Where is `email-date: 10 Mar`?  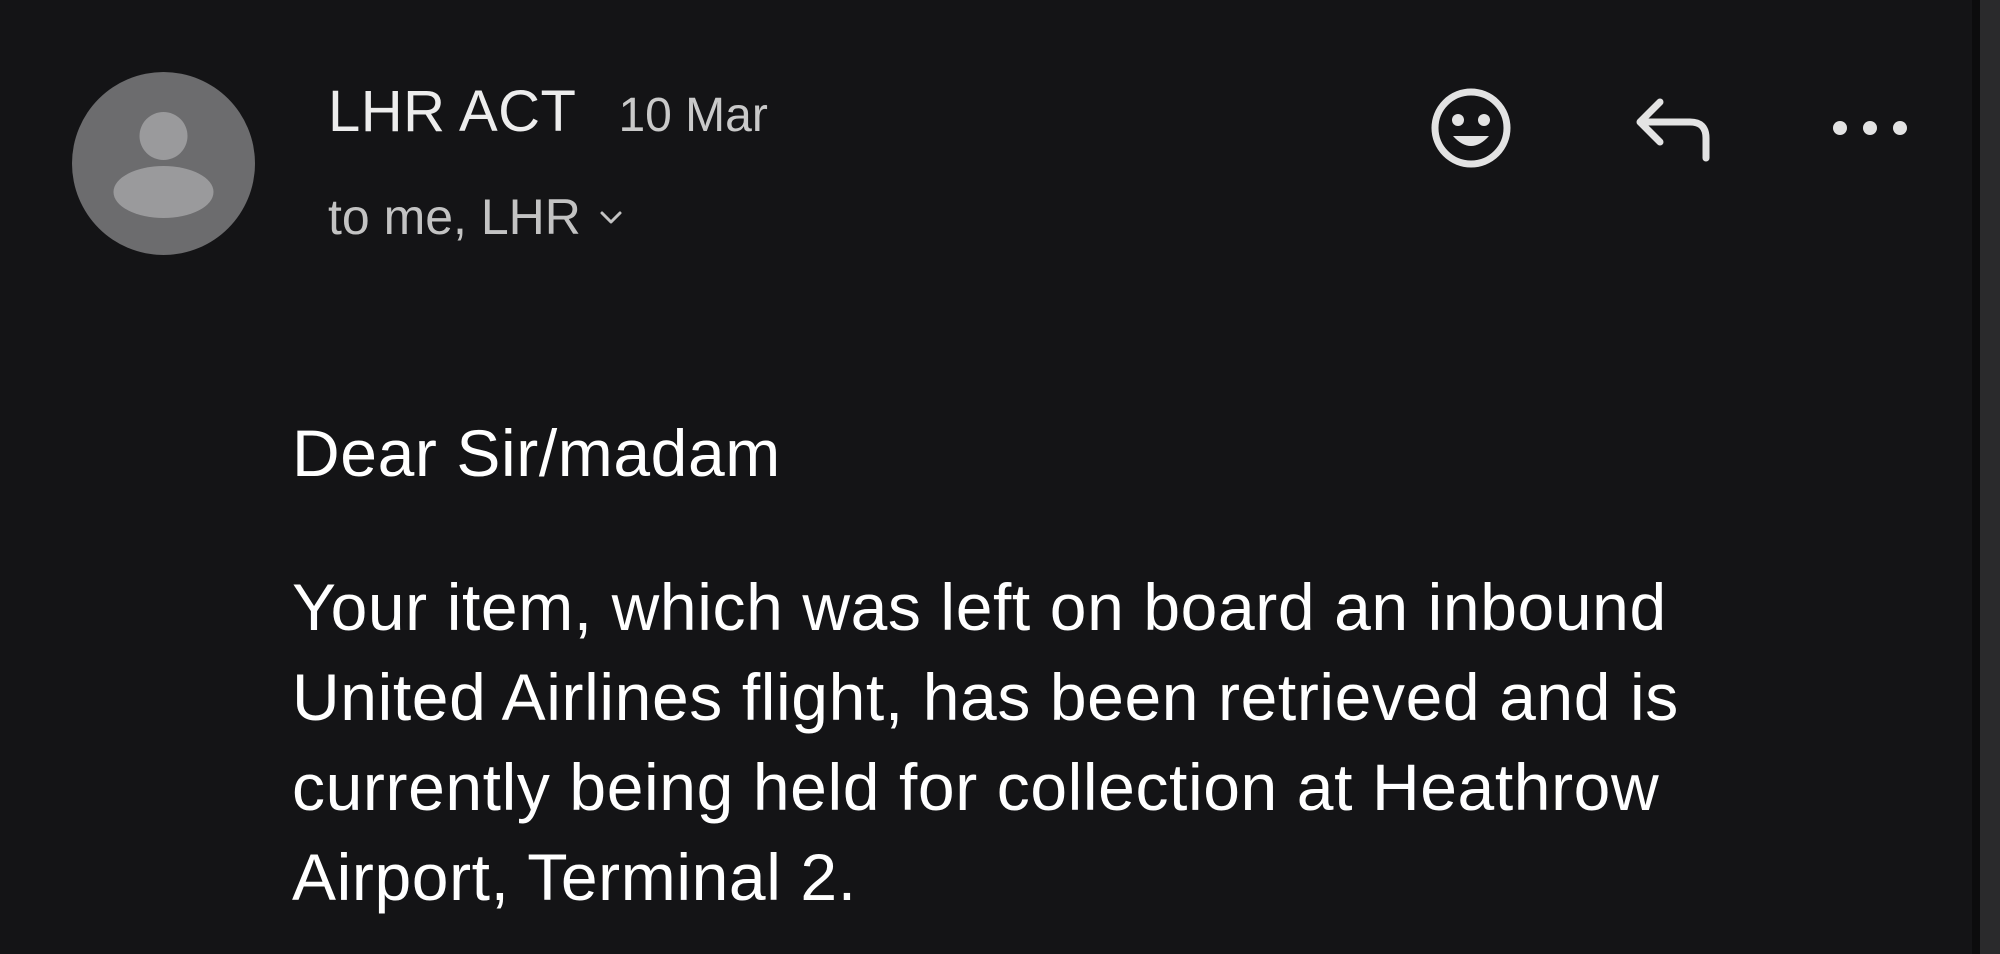 email-date: 10 Mar is located at coordinates (693, 115).